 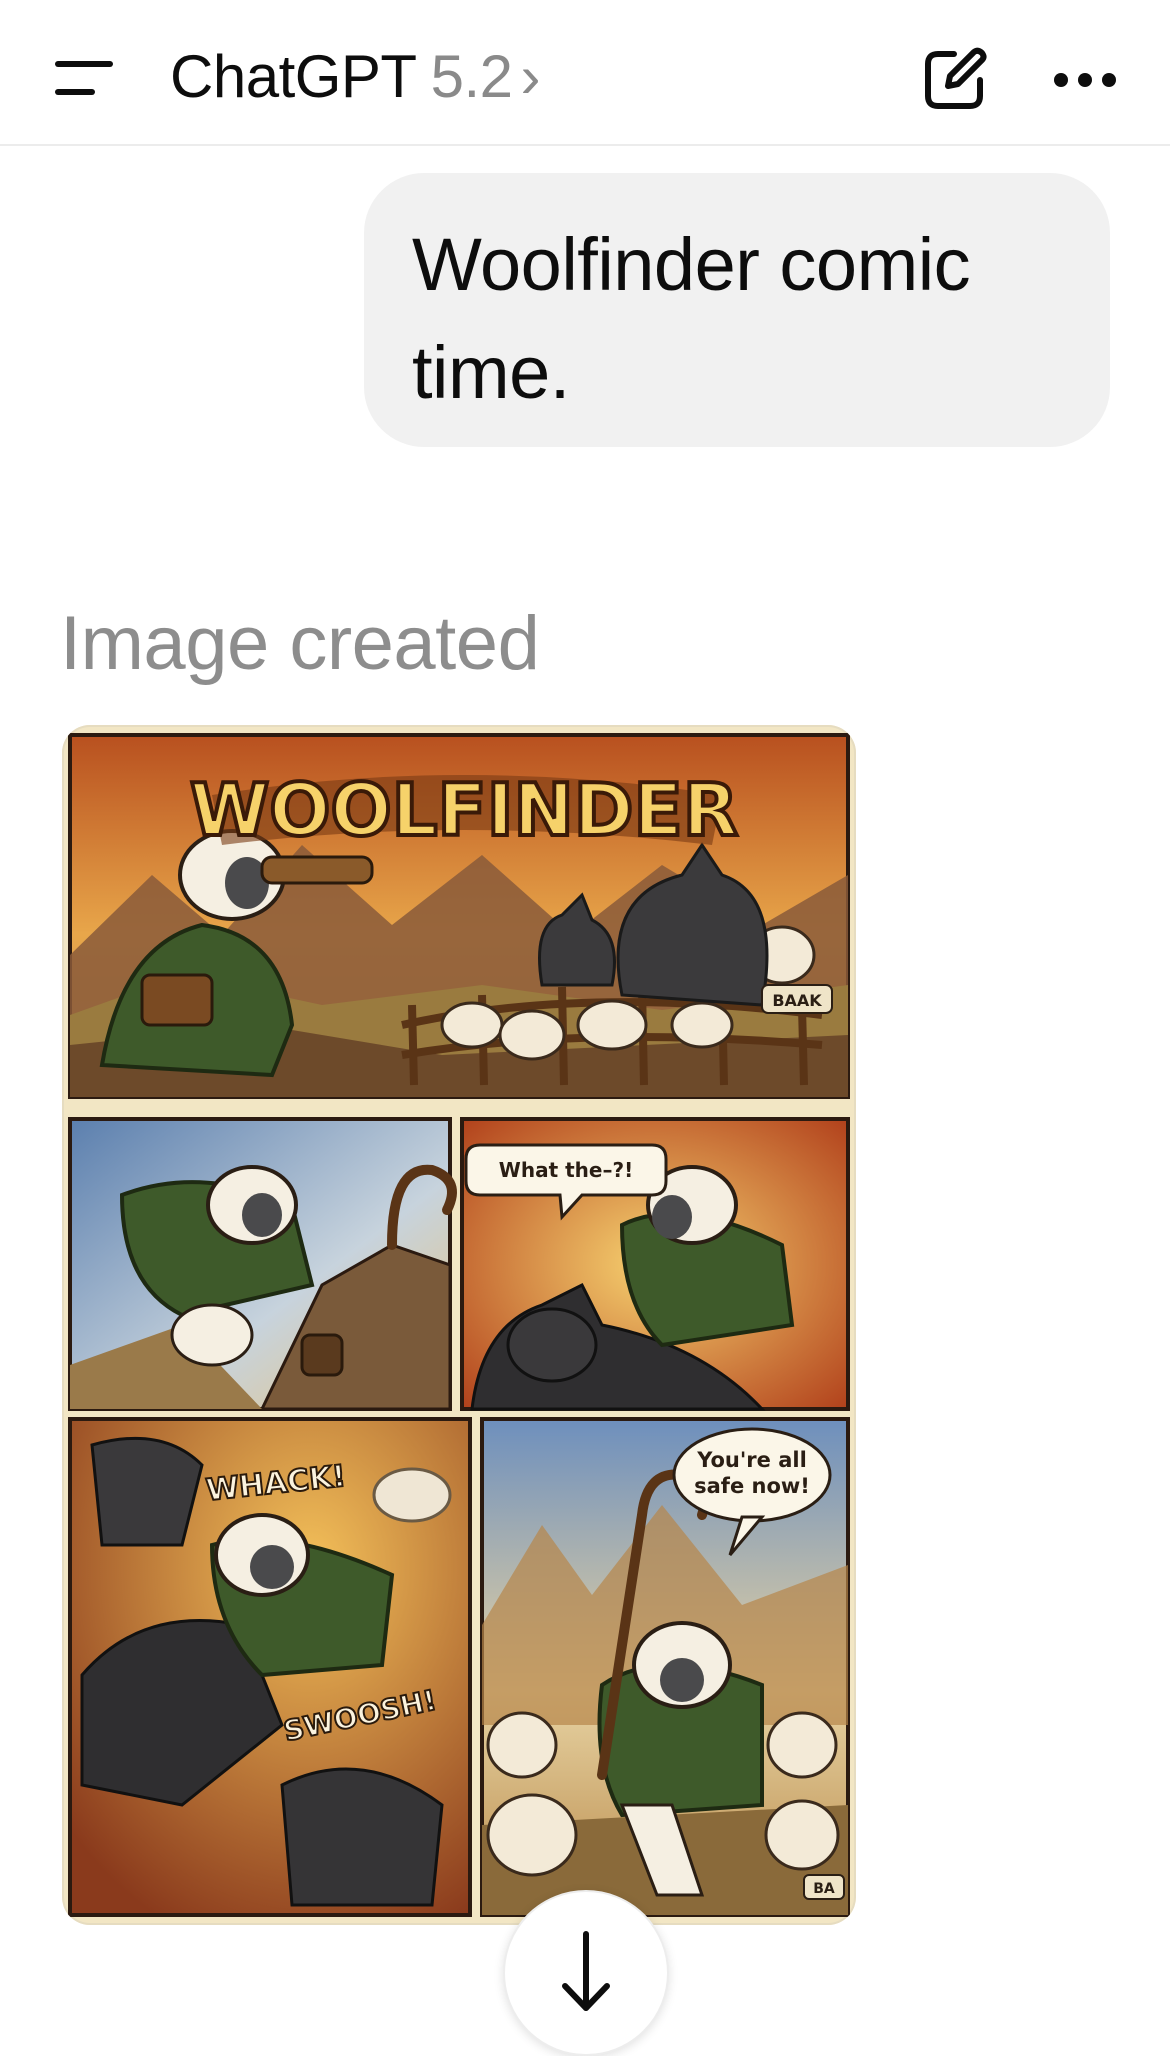 I want to click on app-name: ChatGPT, so click(x=293, y=76).